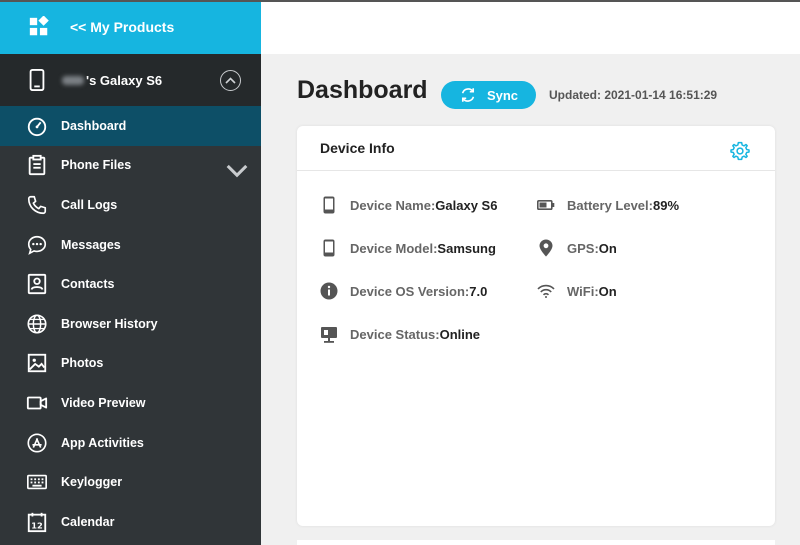  What do you see at coordinates (460, 334) in the screenshot?
I see `info-value: Online` at bounding box center [460, 334].